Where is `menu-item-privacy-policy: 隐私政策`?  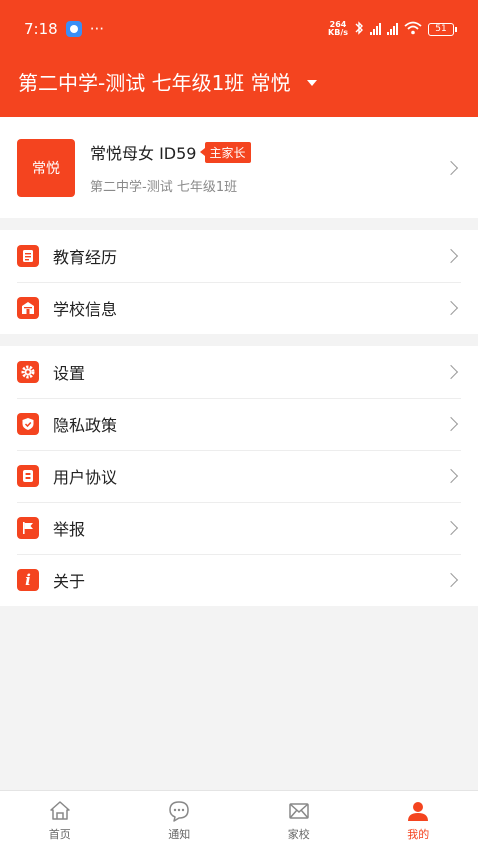 menu-item-privacy-policy: 隐私政策 is located at coordinates (239, 424).